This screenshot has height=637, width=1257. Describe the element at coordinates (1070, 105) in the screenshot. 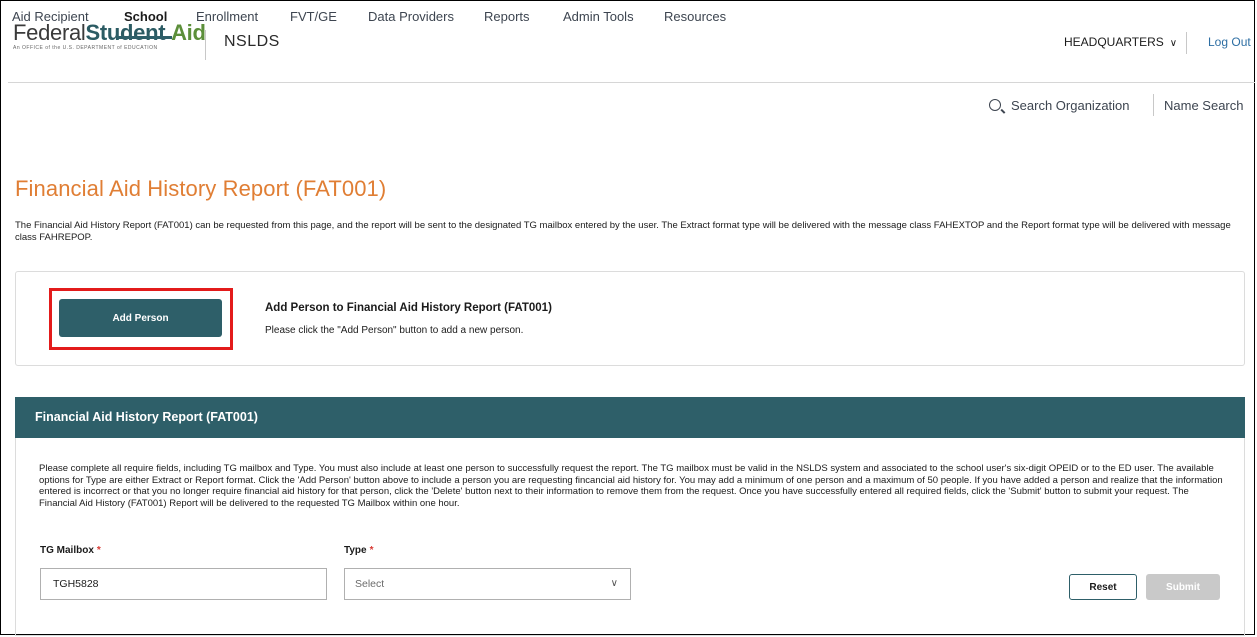

I see `search-organization-label: Search Organization` at that location.